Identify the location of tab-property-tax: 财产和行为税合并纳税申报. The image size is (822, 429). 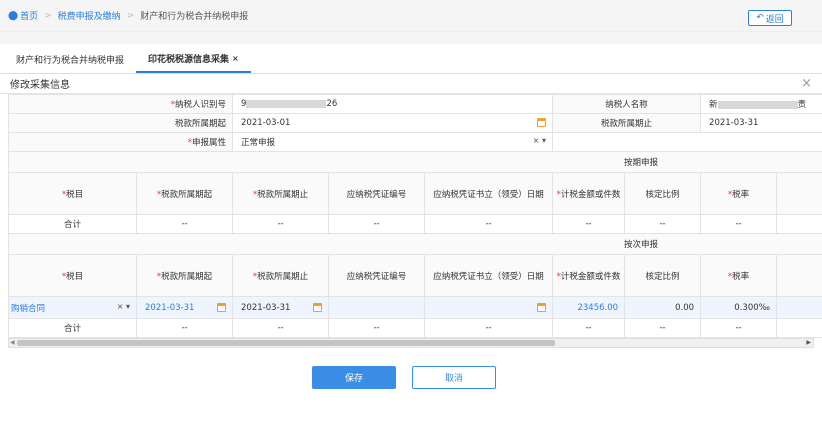
(70, 59).